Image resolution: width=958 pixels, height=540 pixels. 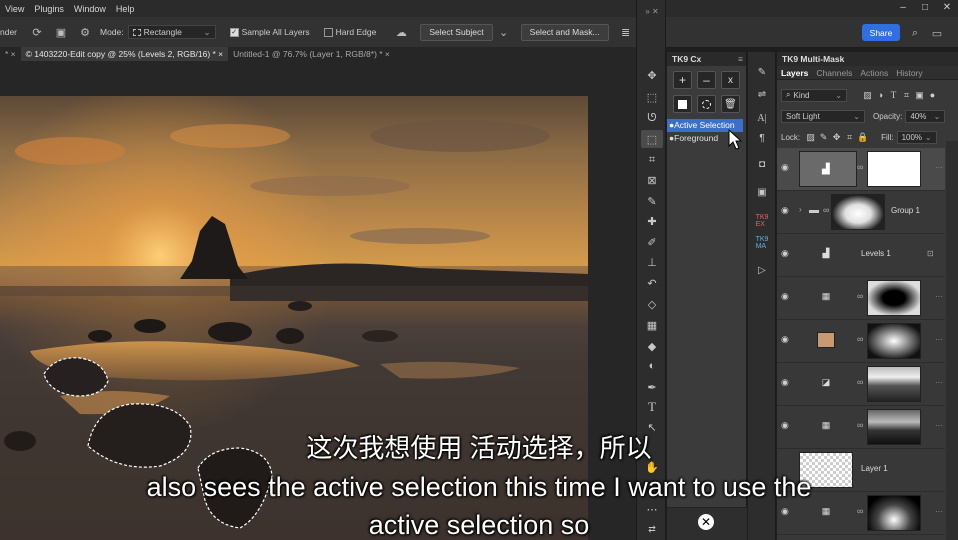 I want to click on filter-pixel-icon: ▨, so click(x=867, y=95).